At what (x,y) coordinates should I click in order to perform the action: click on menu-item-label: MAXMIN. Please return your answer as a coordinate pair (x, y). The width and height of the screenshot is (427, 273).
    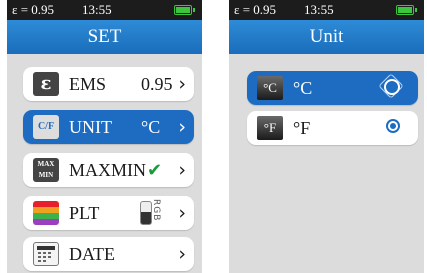
    Looking at the image, I should click on (108, 170).